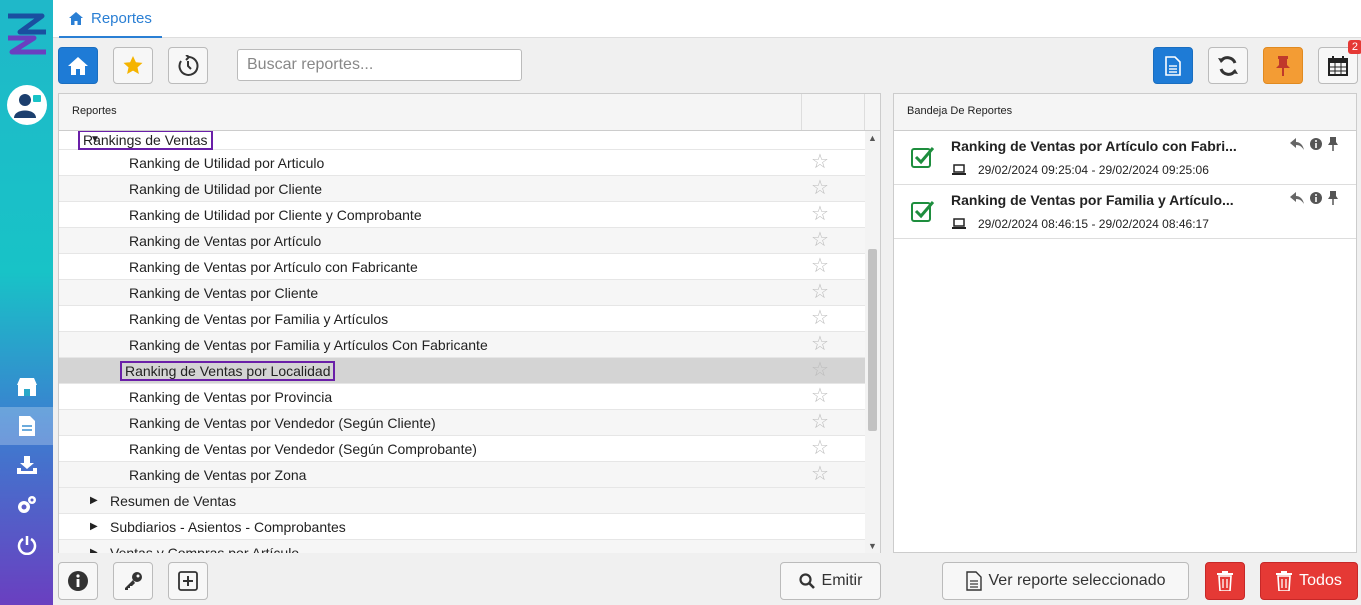 The image size is (1361, 605). I want to click on calendar-icon, so click(1338, 65).